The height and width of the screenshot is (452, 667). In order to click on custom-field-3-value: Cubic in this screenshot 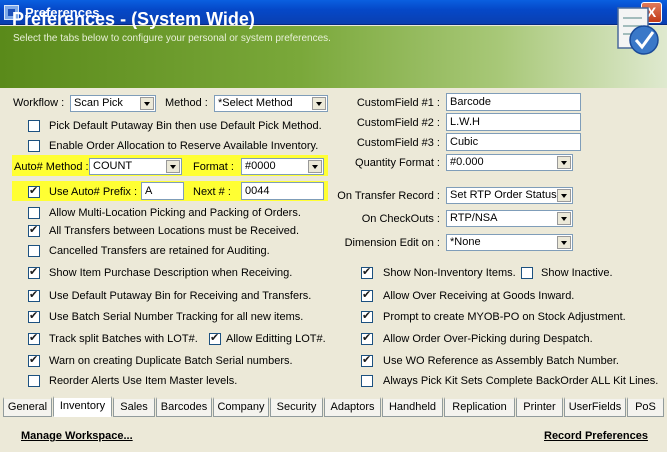, I will do `click(464, 142)`.